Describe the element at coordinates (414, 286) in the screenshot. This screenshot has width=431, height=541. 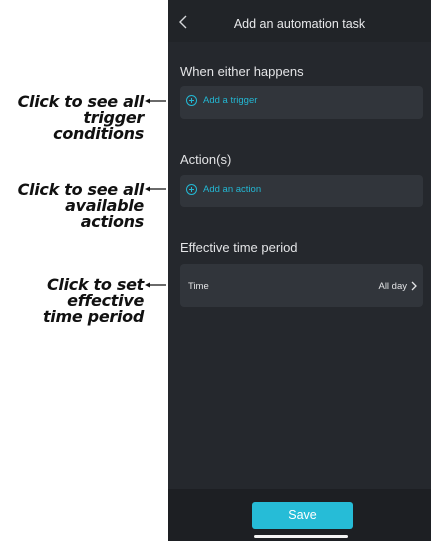
I see `chevron-right-icon` at that location.